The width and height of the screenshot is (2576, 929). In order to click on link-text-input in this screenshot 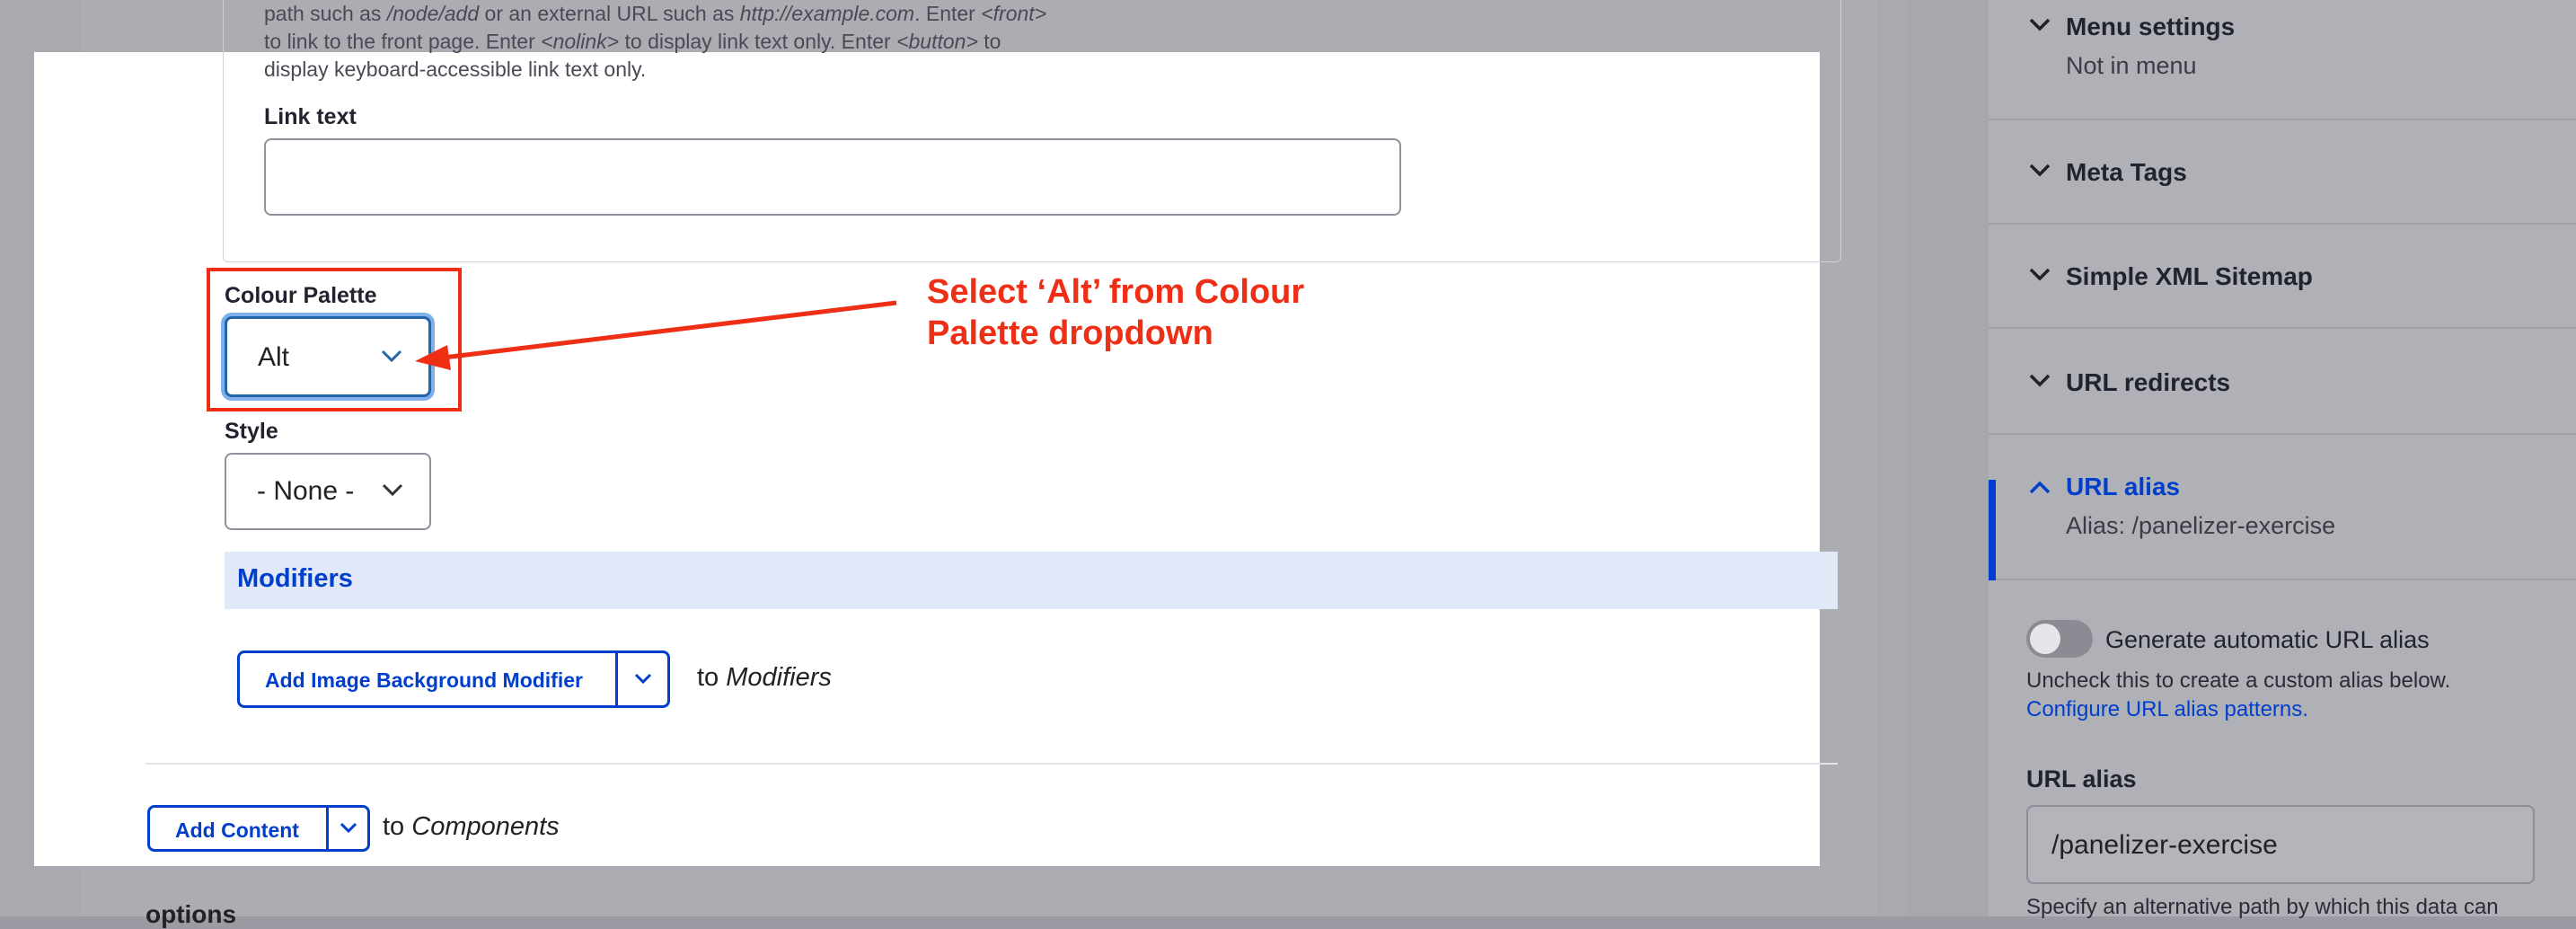, I will do `click(832, 177)`.